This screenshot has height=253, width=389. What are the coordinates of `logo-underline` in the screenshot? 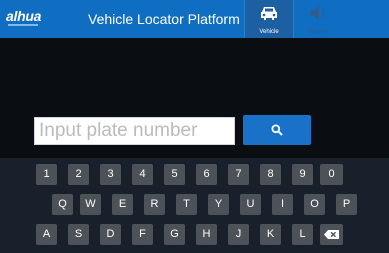 It's located at (23, 25).